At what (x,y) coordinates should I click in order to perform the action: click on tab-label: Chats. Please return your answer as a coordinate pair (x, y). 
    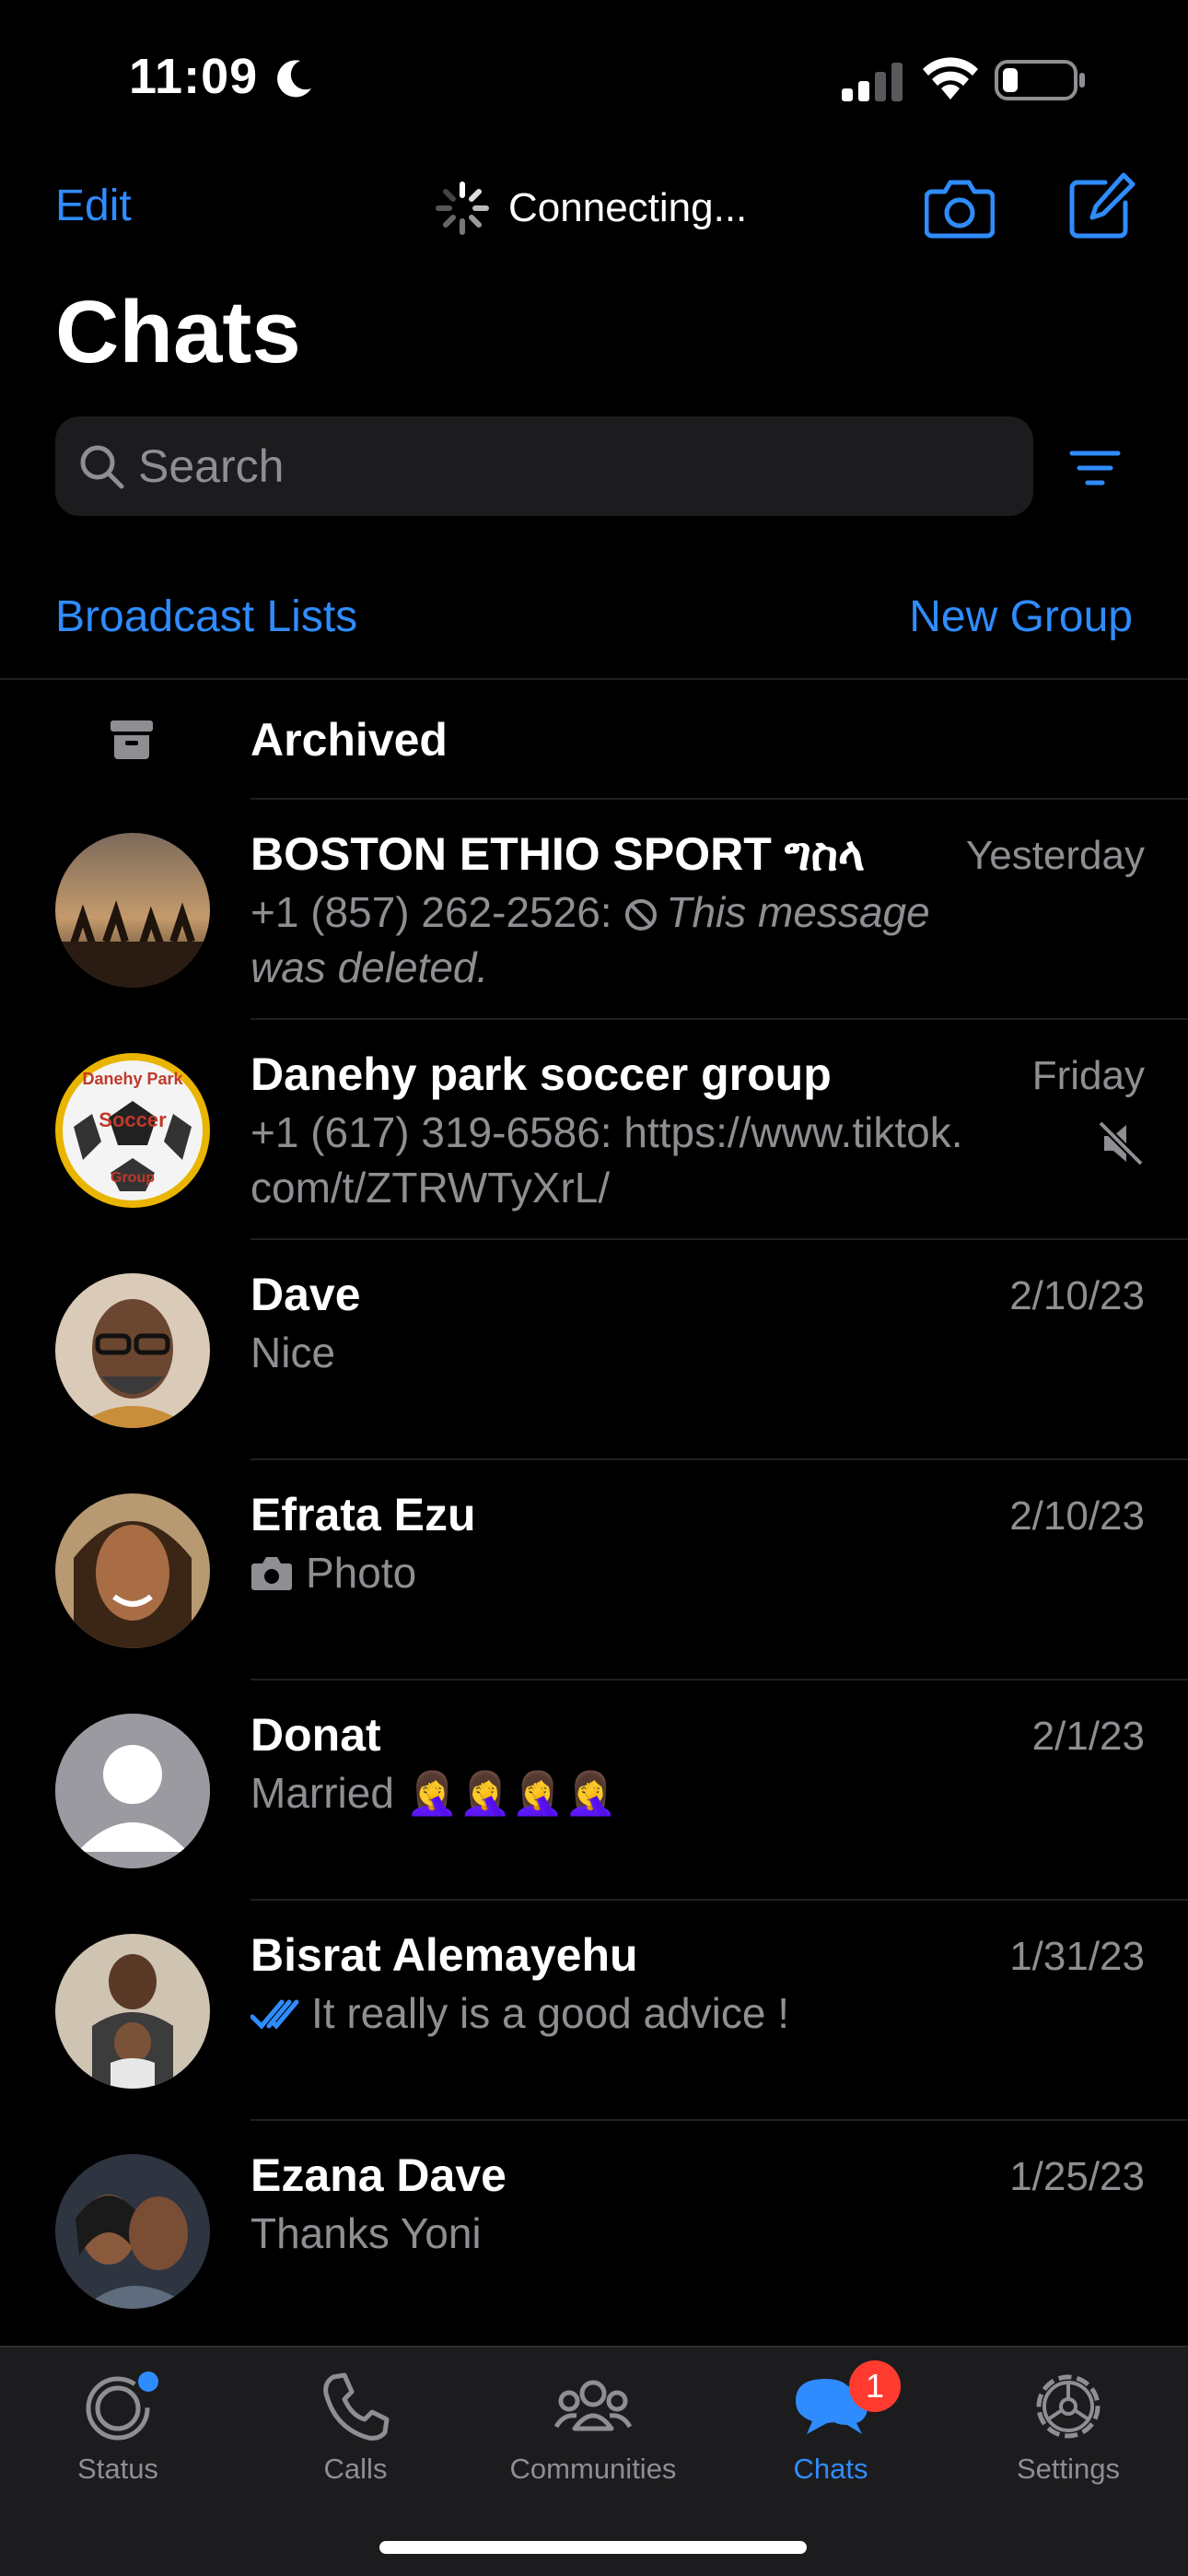
    Looking at the image, I should click on (830, 2469).